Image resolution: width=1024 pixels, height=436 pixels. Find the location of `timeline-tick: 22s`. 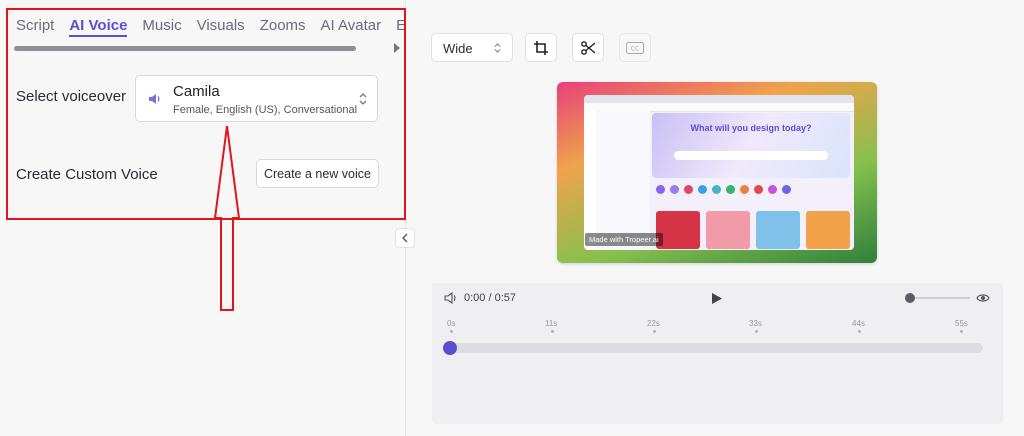

timeline-tick: 22s is located at coordinates (653, 323).